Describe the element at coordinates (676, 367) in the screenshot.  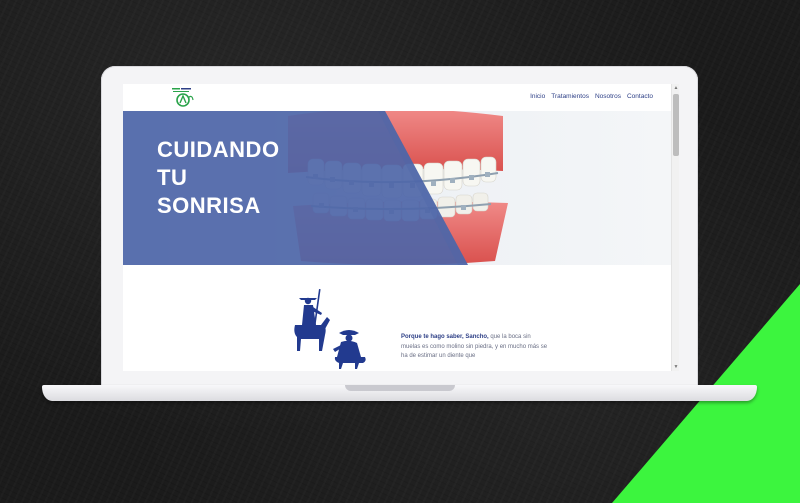
I see `scroll-down-arrow-icon: ▼` at that location.